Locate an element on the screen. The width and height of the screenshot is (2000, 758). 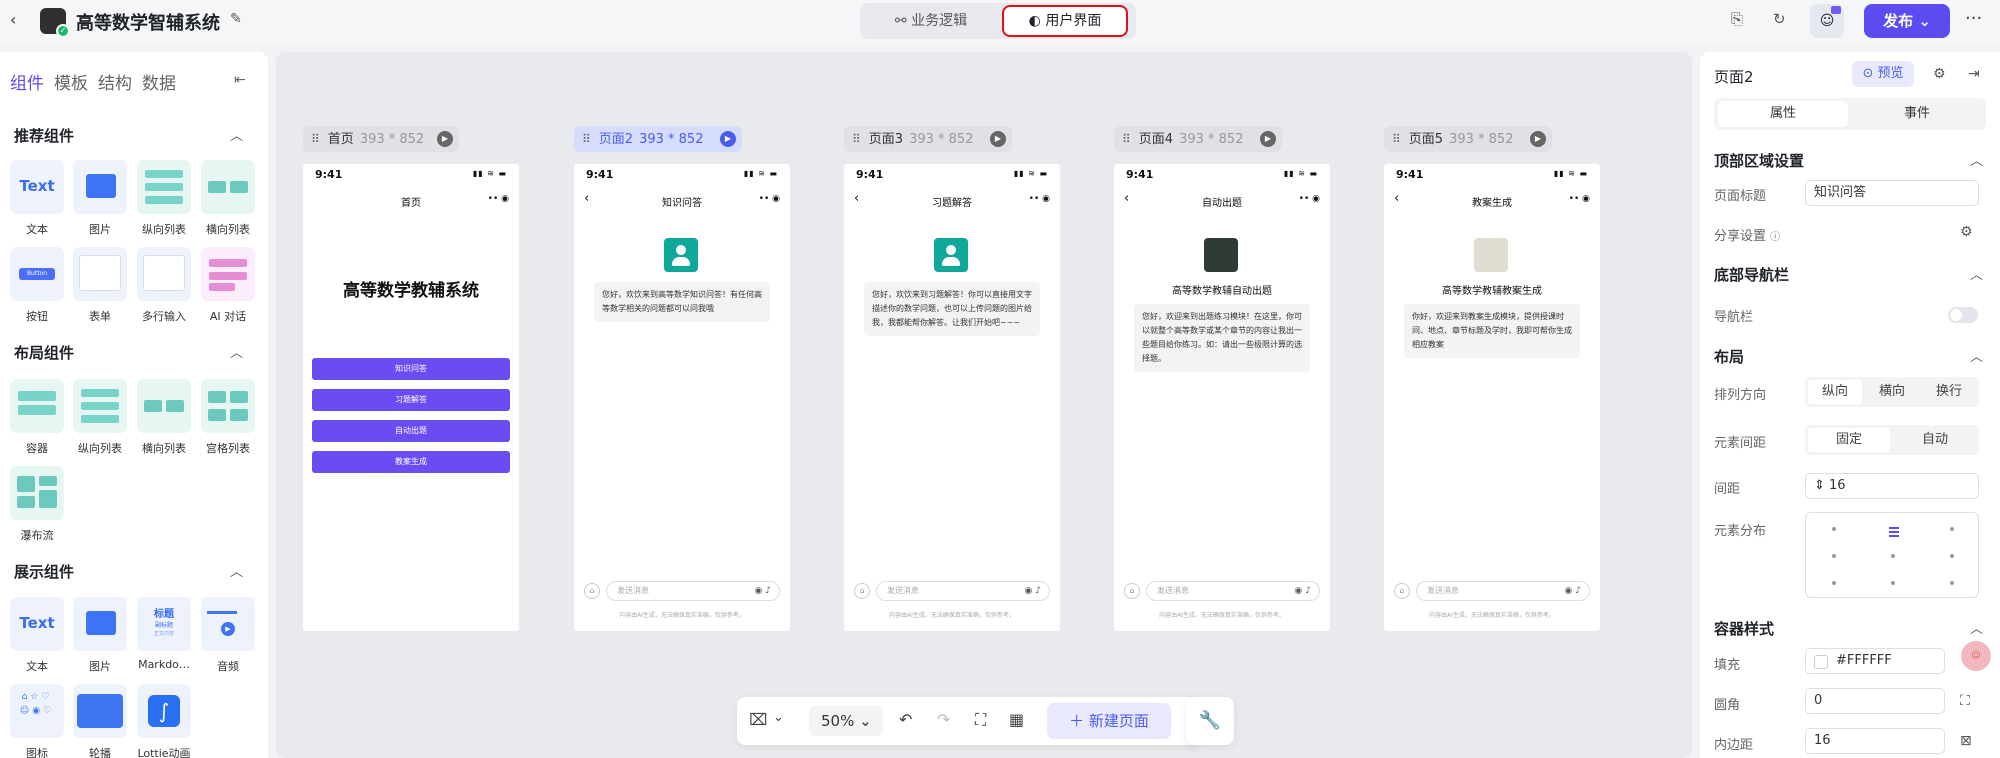
distribution-grid is located at coordinates (1892, 555).